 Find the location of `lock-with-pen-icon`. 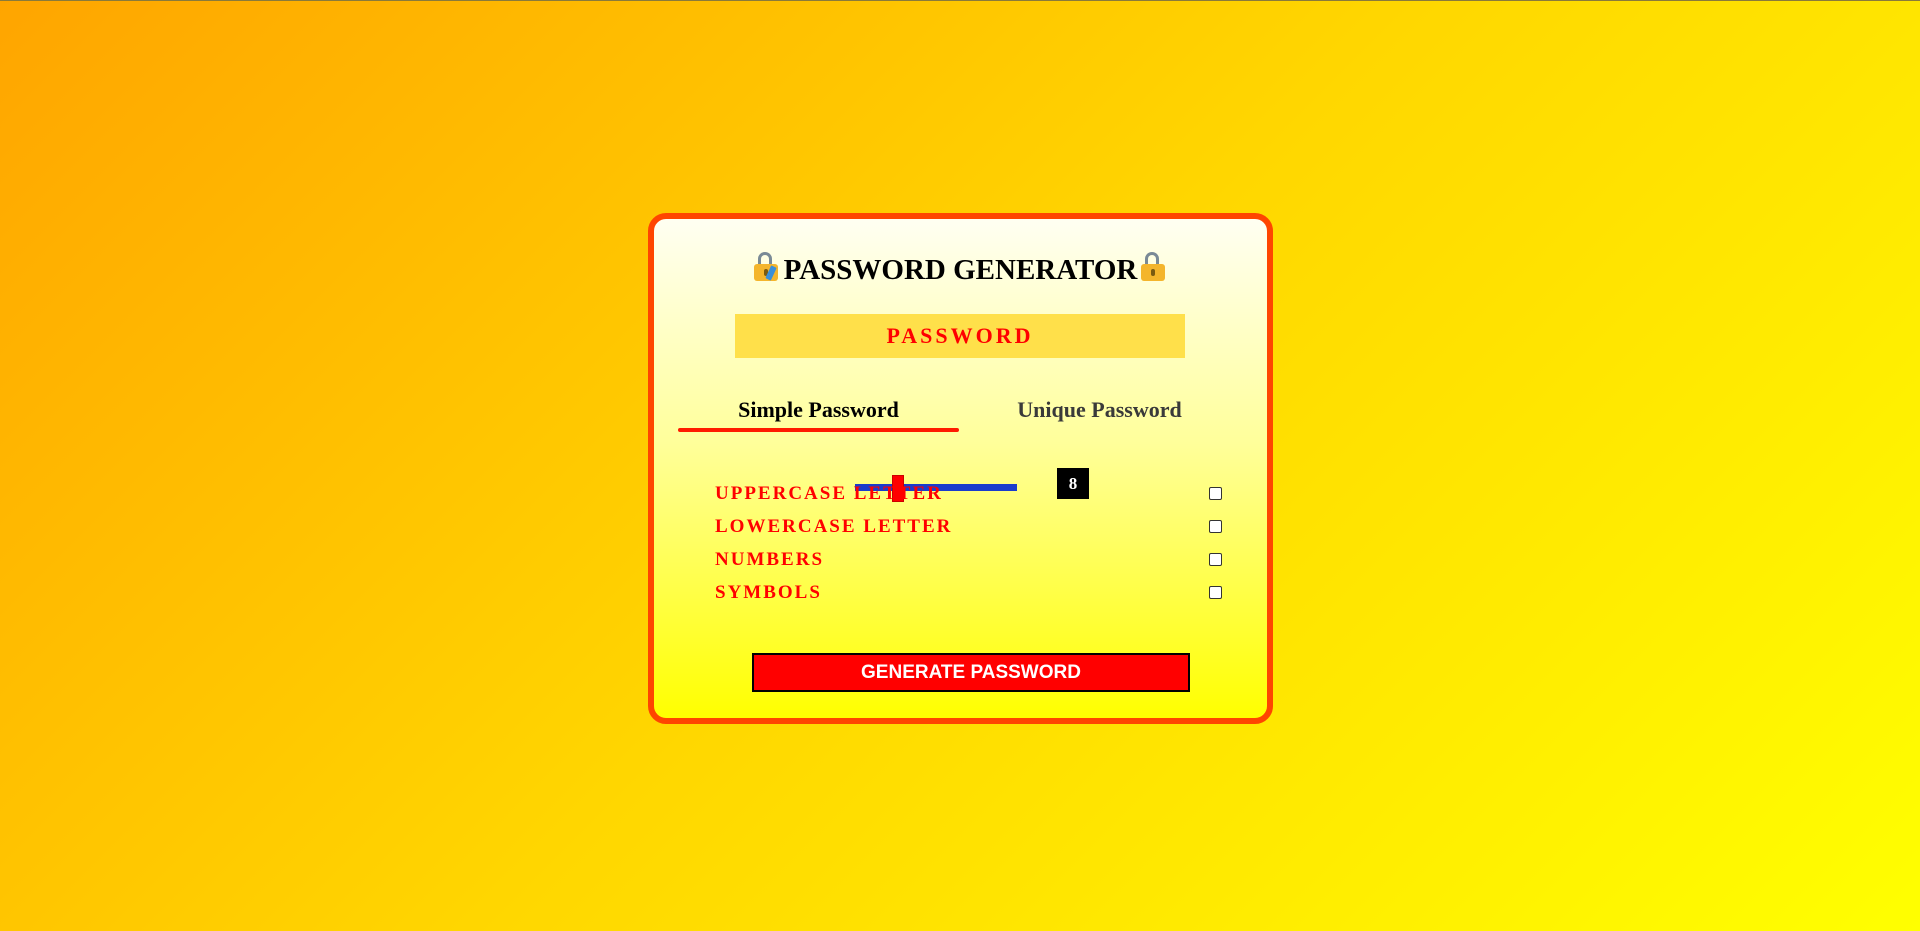

lock-with-pen-icon is located at coordinates (767, 267).